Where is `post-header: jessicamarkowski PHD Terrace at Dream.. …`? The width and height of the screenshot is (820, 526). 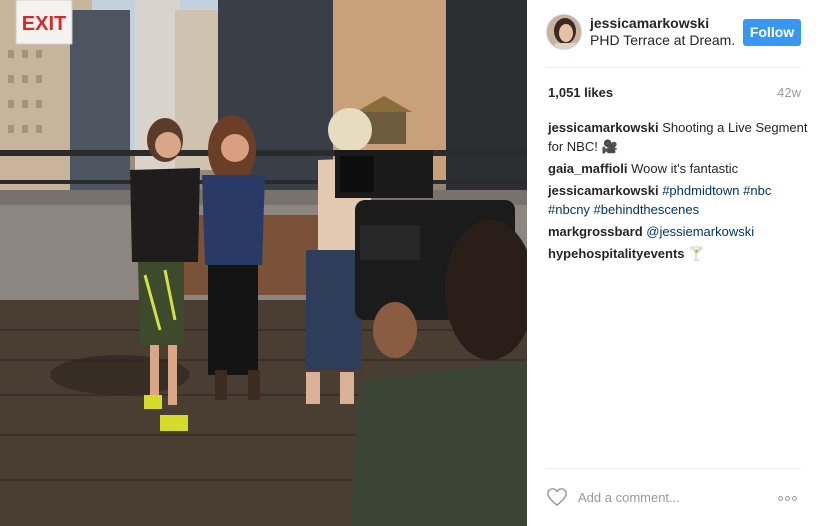 post-header: jessicamarkowski PHD Terrace at Dream.. … is located at coordinates (673, 34).